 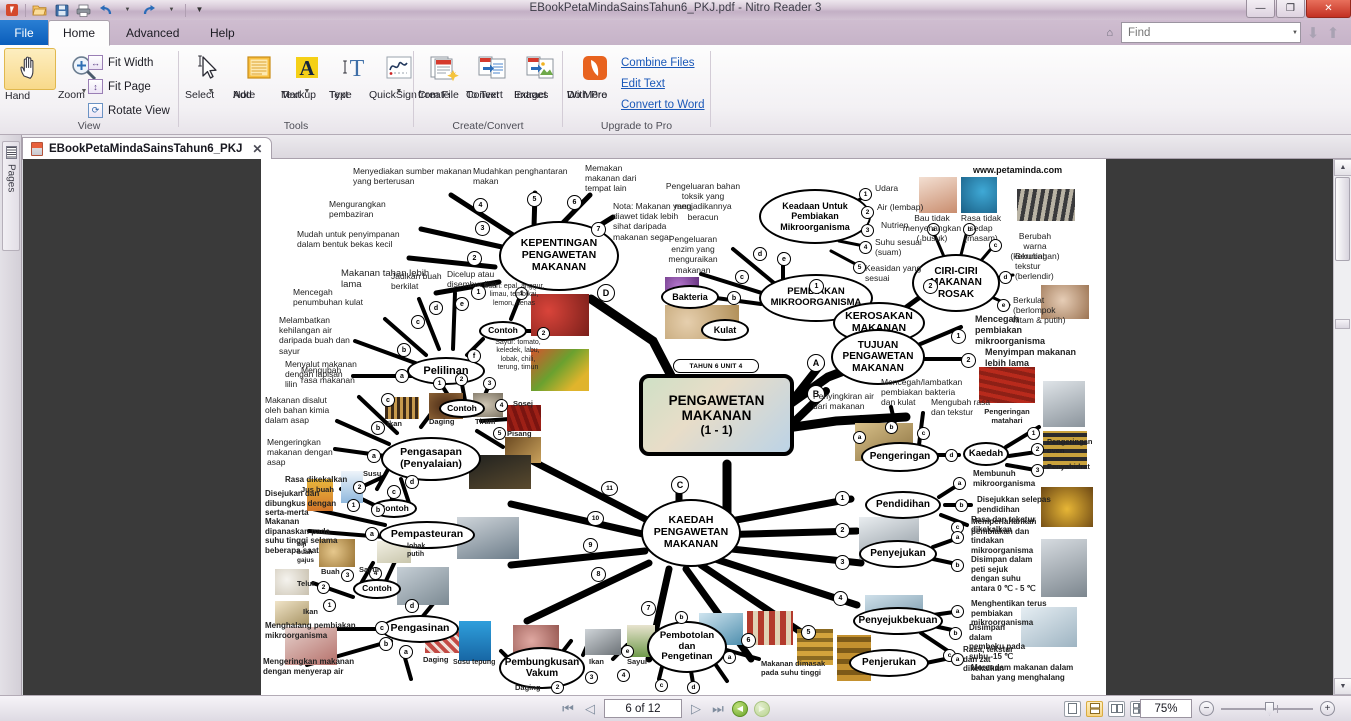 I want to click on node-pengeringan: Pengeringan, so click(x=900, y=457).